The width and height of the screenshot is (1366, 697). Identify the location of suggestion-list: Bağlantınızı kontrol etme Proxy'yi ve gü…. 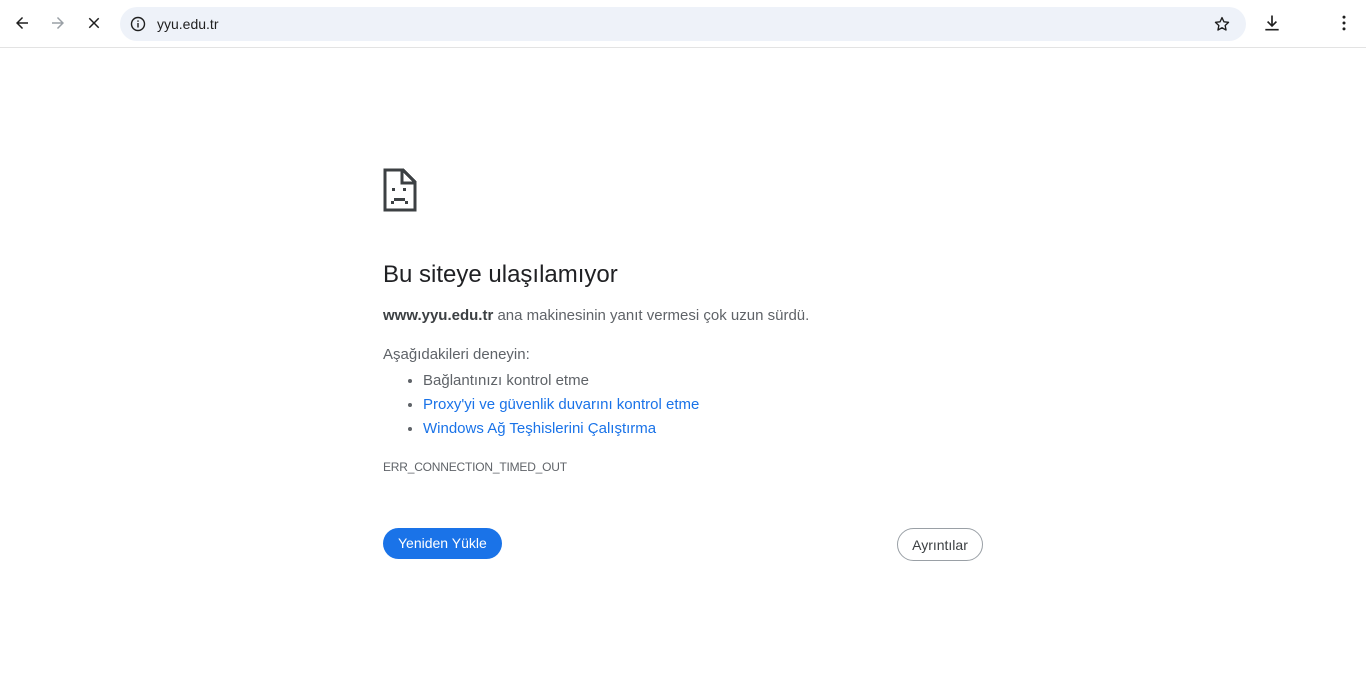
(683, 405).